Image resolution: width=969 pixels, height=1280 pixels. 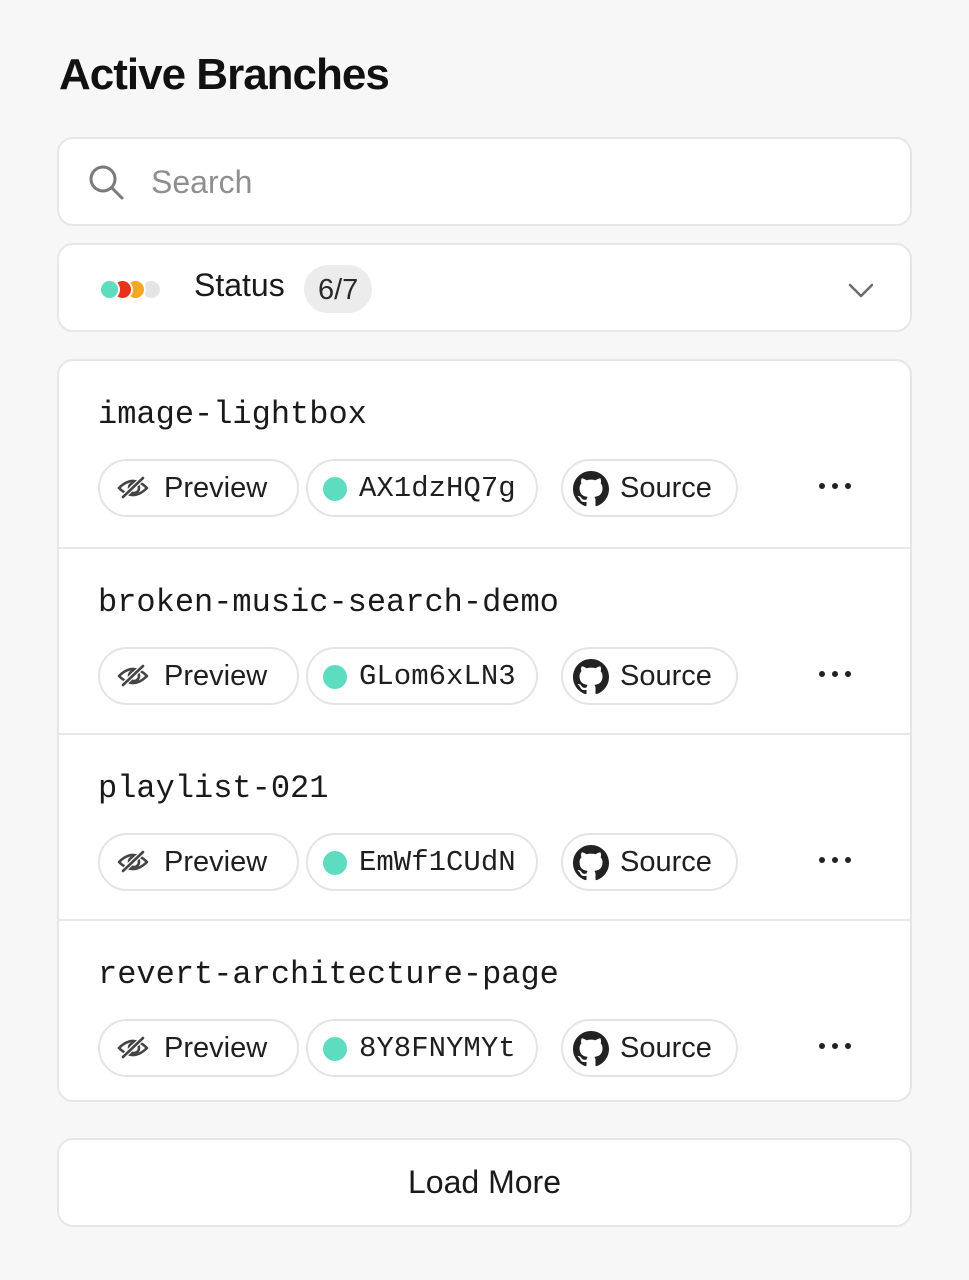 I want to click on branch-name: playlist-021, so click(x=213, y=788).